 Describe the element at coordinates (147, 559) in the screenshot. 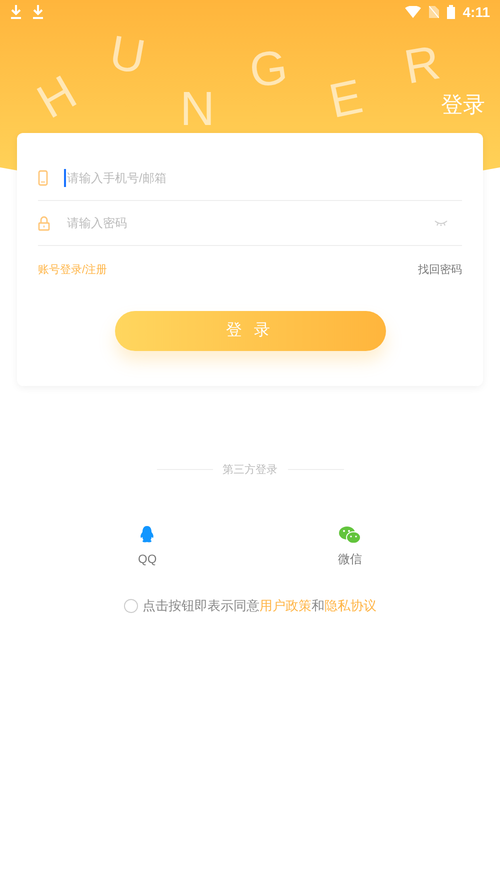

I see `social-login-label: QQ` at that location.